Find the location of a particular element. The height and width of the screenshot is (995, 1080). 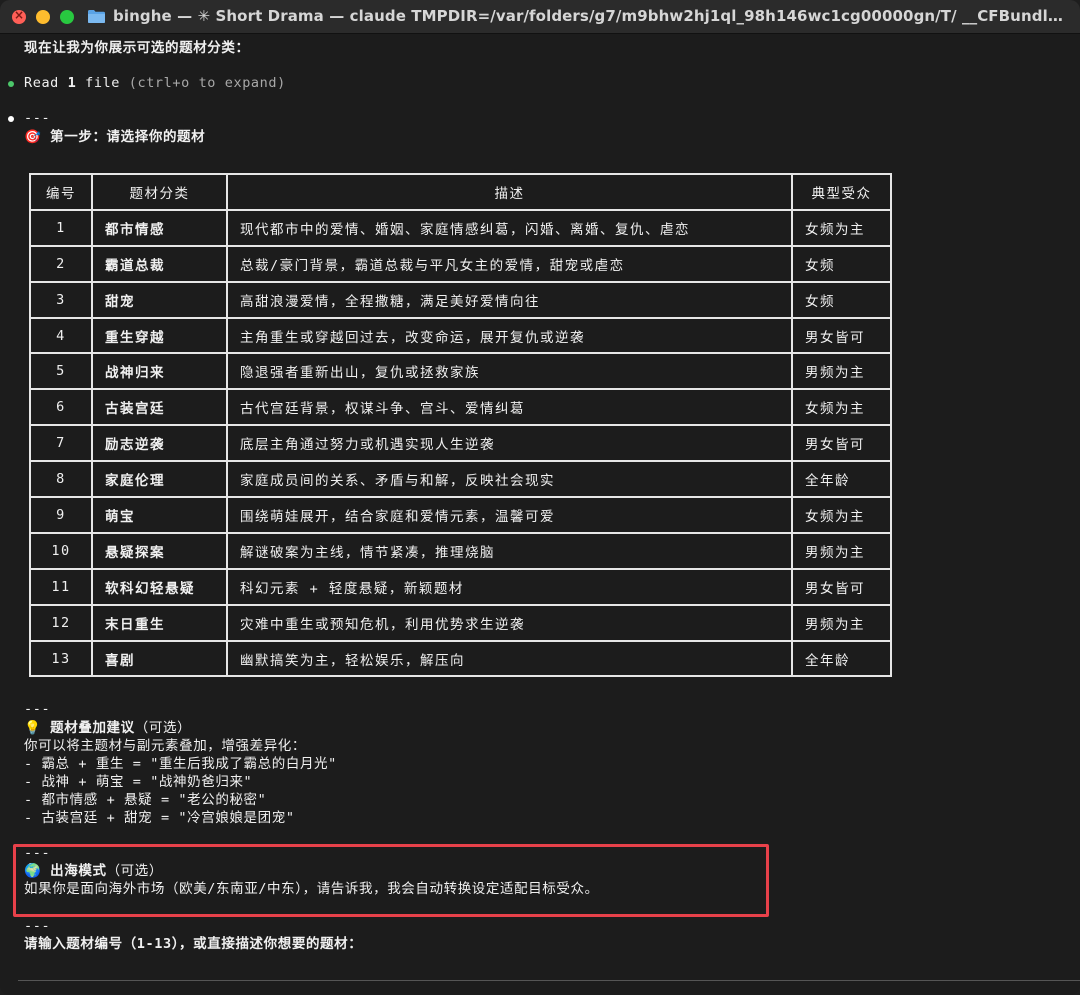

row-number: 2 is located at coordinates (61, 263).